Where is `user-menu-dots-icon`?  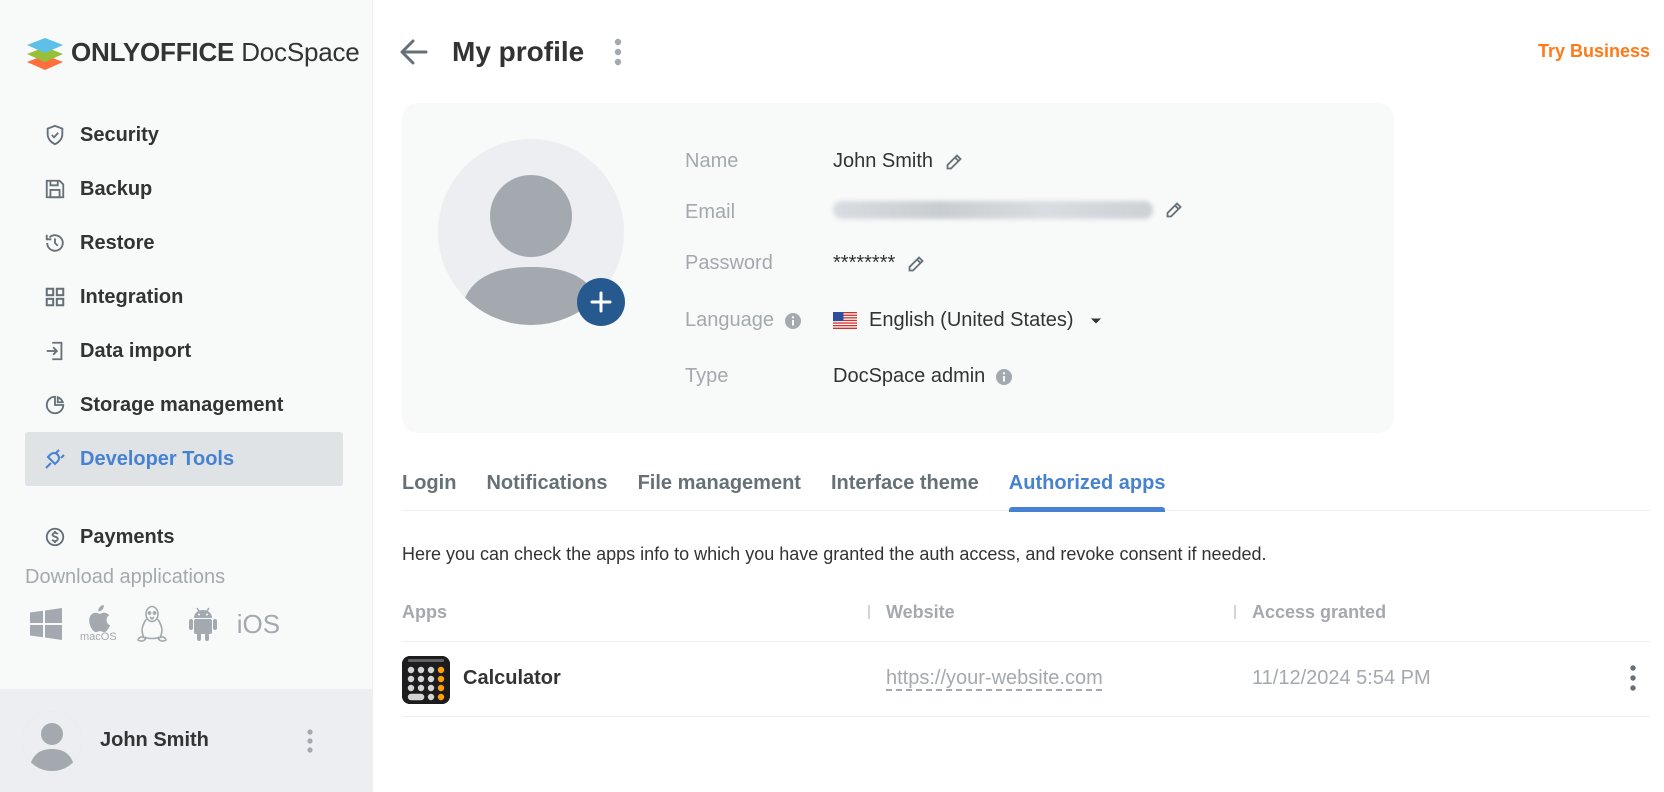 user-menu-dots-icon is located at coordinates (310, 743).